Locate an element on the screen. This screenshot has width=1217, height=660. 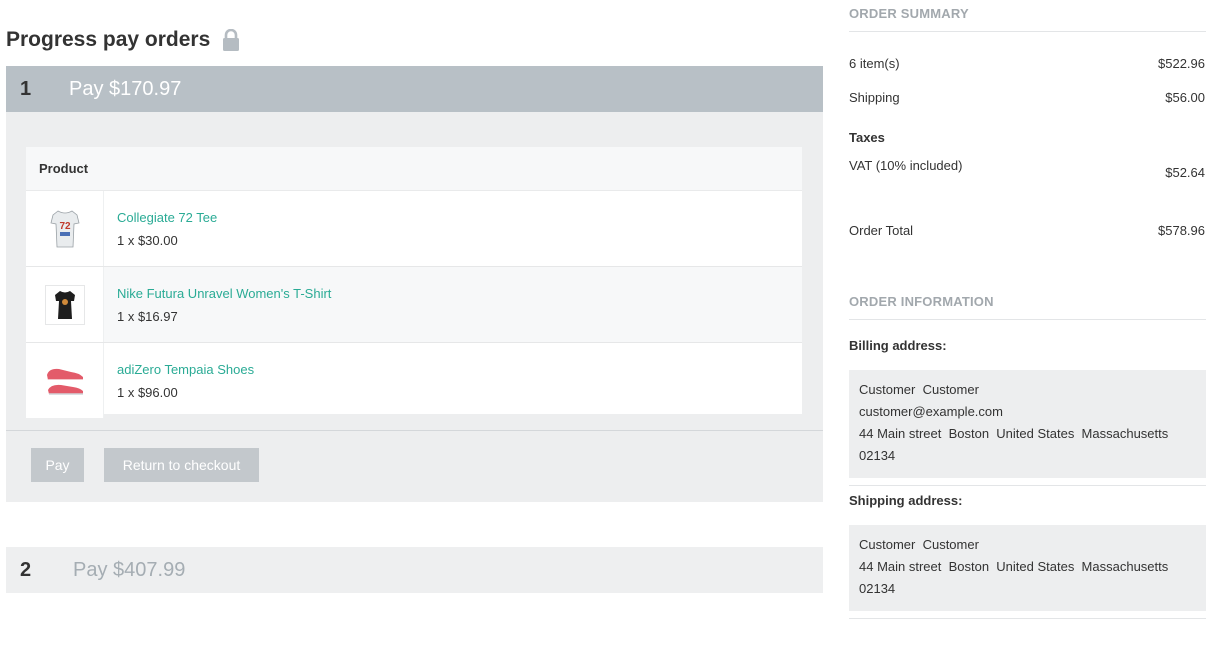
billing-zip: 02134 is located at coordinates (877, 455).